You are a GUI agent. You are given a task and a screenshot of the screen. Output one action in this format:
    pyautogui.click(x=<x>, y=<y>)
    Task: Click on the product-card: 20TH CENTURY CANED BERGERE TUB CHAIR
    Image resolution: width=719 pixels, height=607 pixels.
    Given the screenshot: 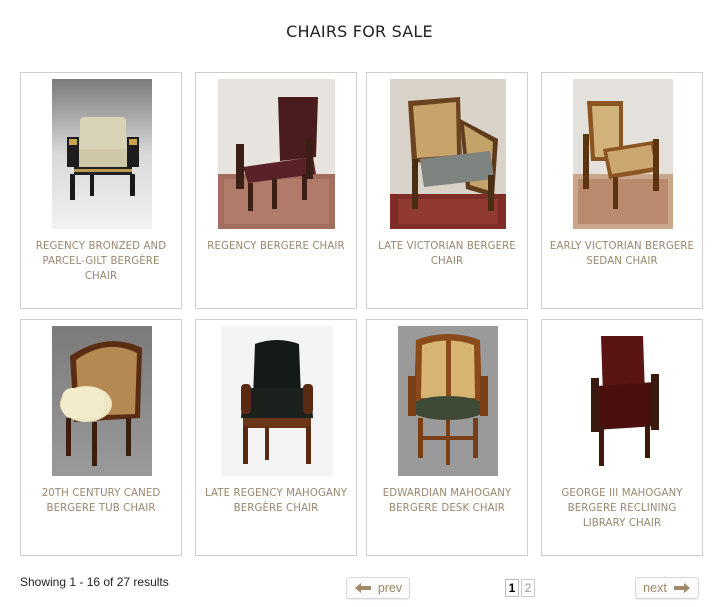 What is the action you would take?
    pyautogui.click(x=101, y=437)
    